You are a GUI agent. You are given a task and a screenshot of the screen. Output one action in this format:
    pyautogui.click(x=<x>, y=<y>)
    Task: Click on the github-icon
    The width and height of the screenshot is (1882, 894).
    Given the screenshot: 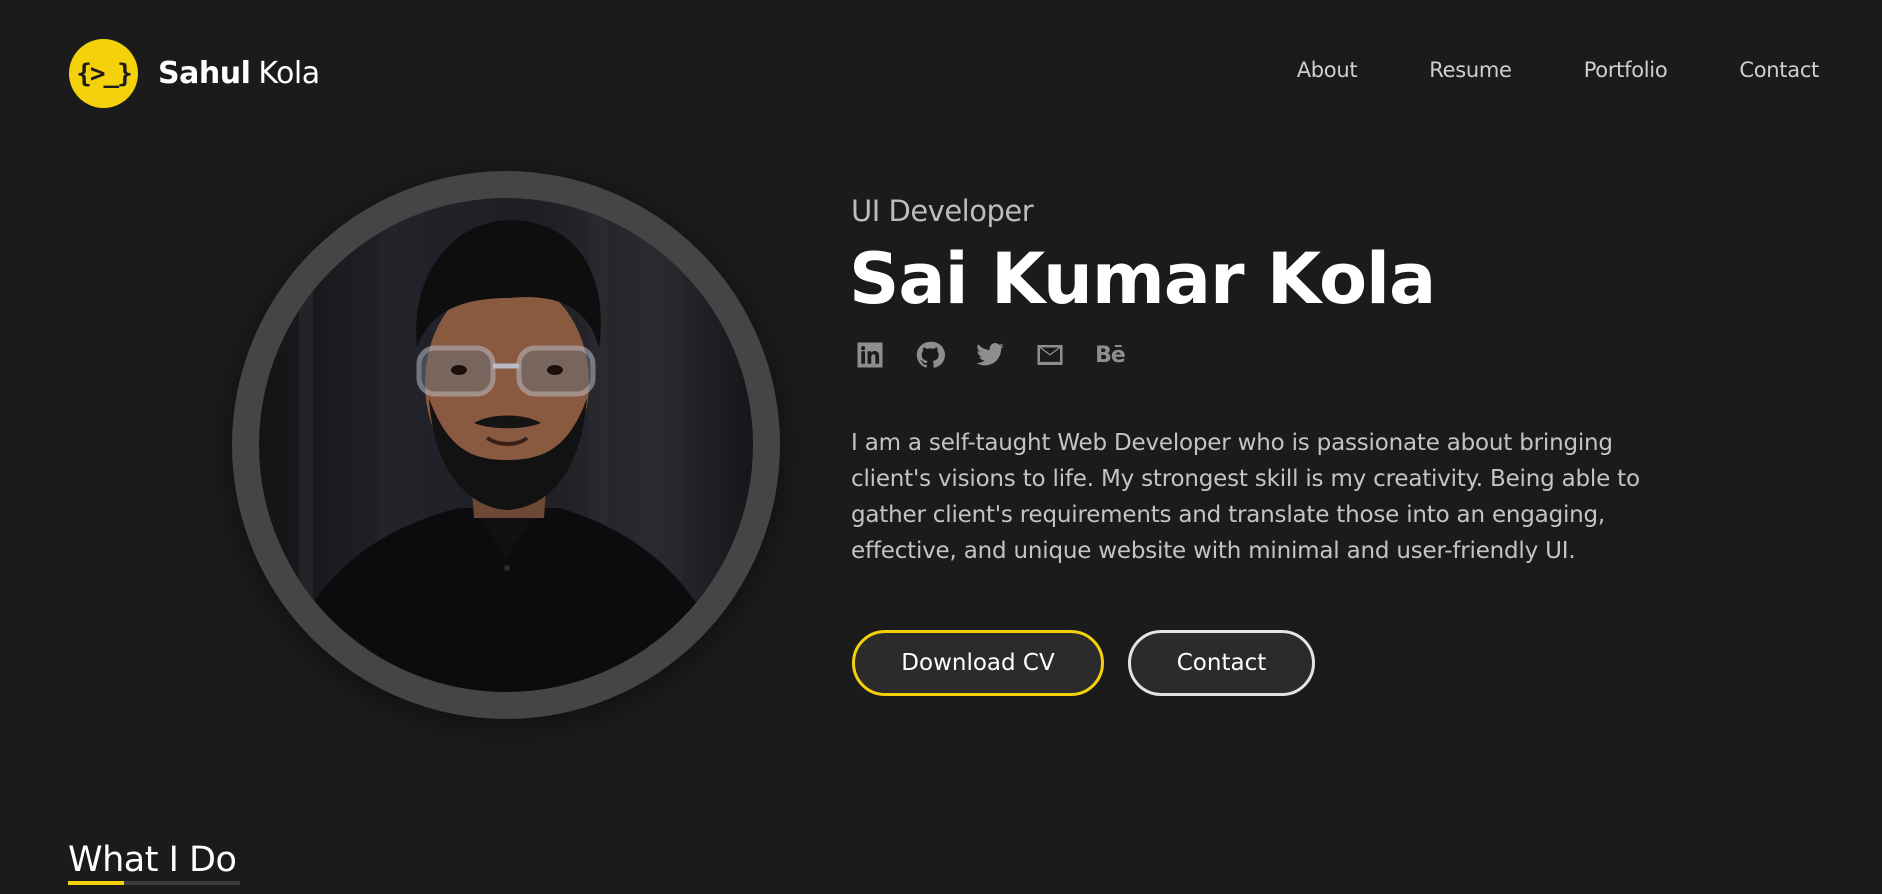 What is the action you would take?
    pyautogui.click(x=930, y=355)
    